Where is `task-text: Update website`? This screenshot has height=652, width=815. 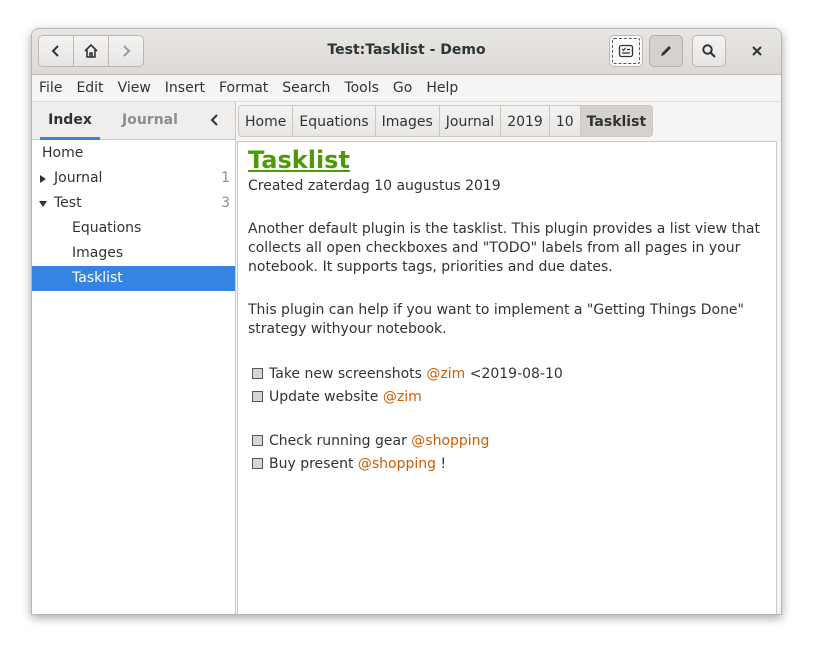
task-text: Update website is located at coordinates (326, 397).